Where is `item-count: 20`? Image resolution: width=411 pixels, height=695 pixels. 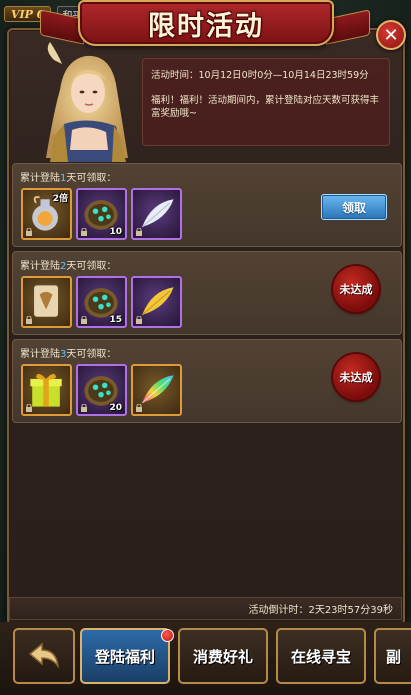 item-count: 20 is located at coordinates (115, 408).